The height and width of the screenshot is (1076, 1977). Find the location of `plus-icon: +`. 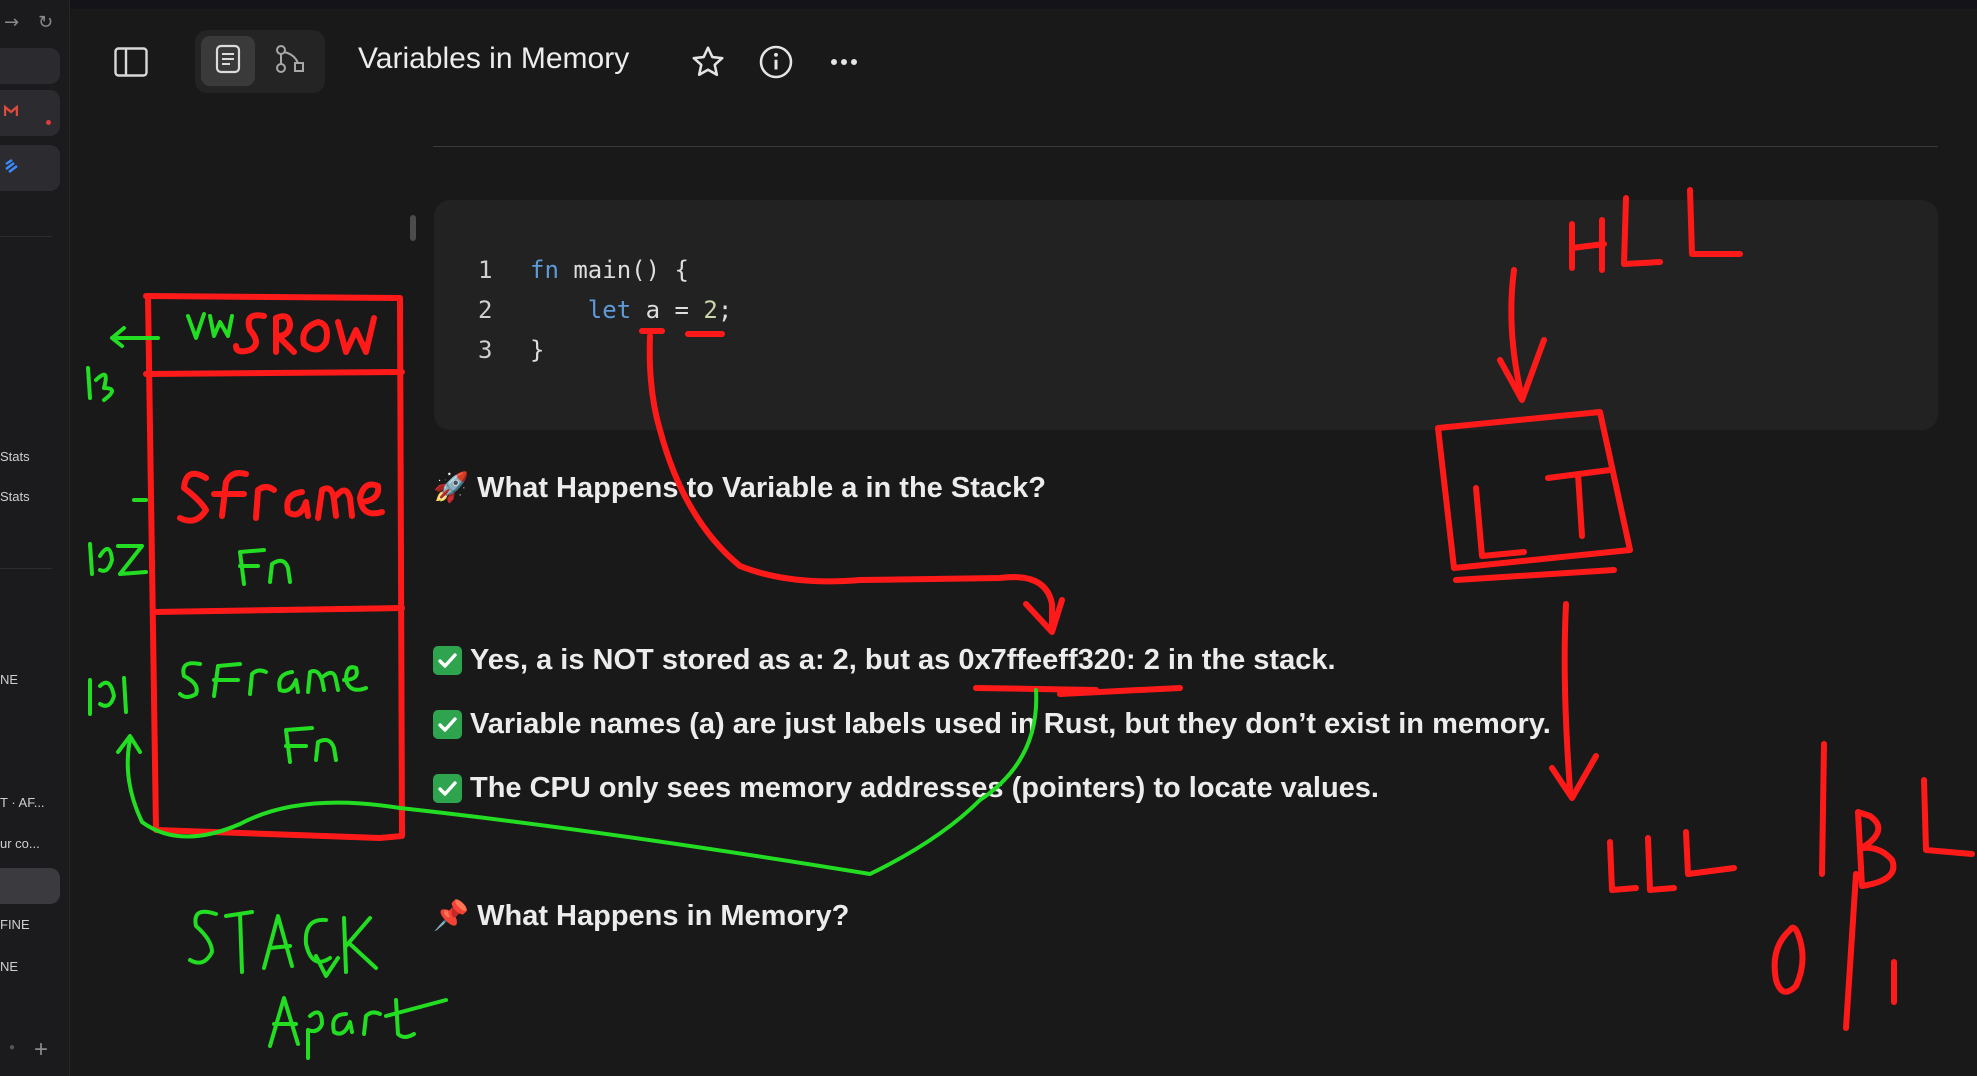

plus-icon: + is located at coordinates (41, 1050).